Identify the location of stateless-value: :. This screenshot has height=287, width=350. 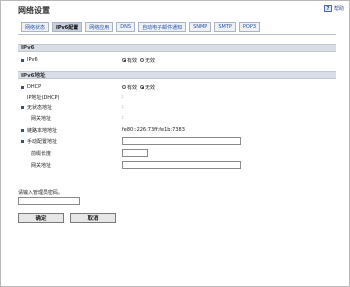
(123, 107).